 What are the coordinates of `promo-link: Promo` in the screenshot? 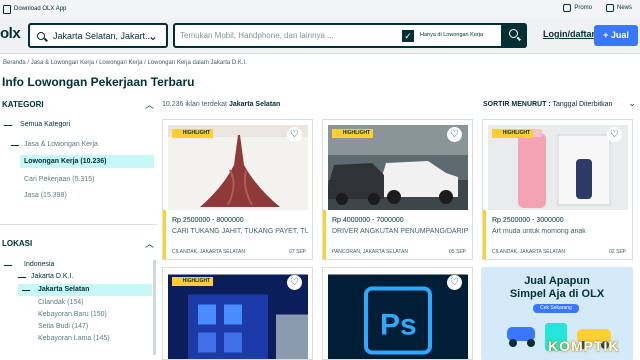 It's located at (577, 8).